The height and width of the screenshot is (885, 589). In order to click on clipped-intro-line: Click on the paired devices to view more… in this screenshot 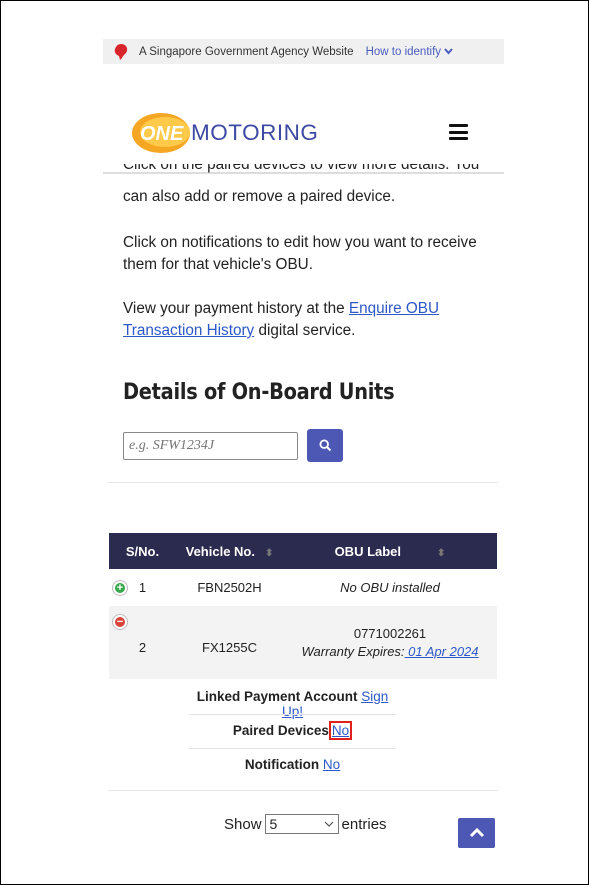, I will do `click(313, 173)`.